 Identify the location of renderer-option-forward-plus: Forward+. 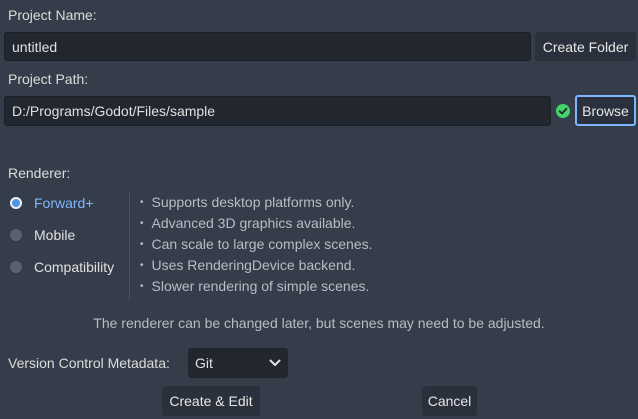
(62, 203).